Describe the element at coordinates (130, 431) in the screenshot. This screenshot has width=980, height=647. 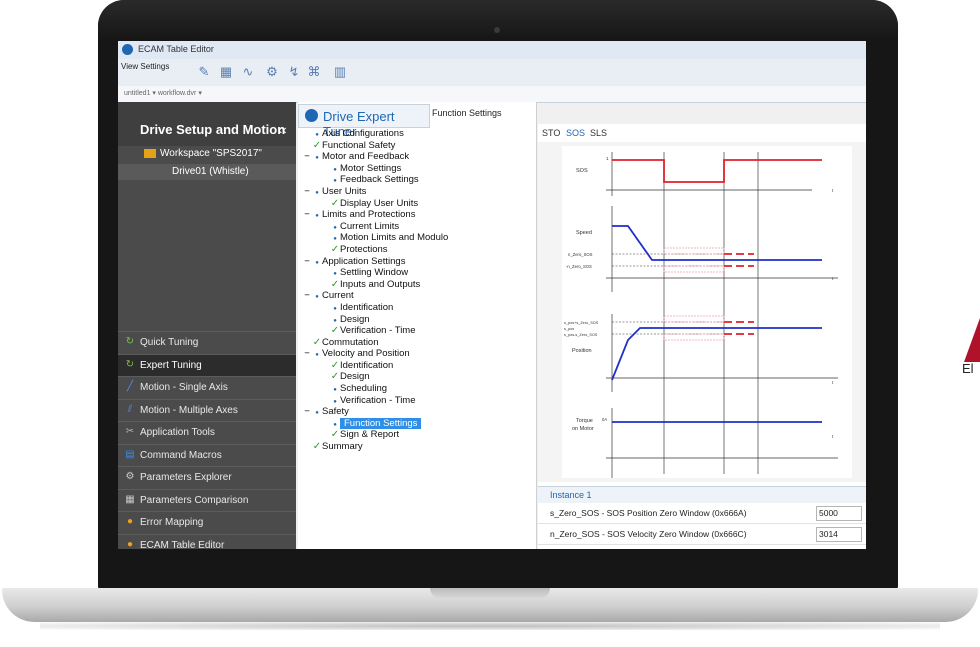
I see `tools-icon: ✂` at that location.